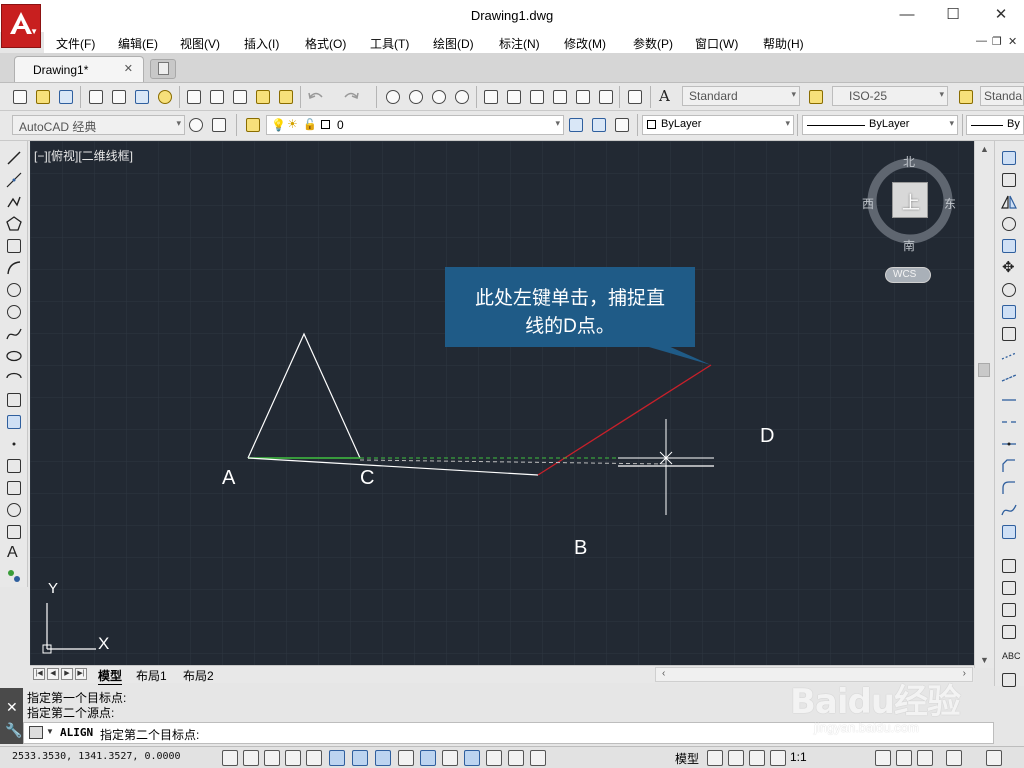  What do you see at coordinates (909, 161) in the screenshot?
I see `viewcube-north-label: 北` at bounding box center [909, 161].